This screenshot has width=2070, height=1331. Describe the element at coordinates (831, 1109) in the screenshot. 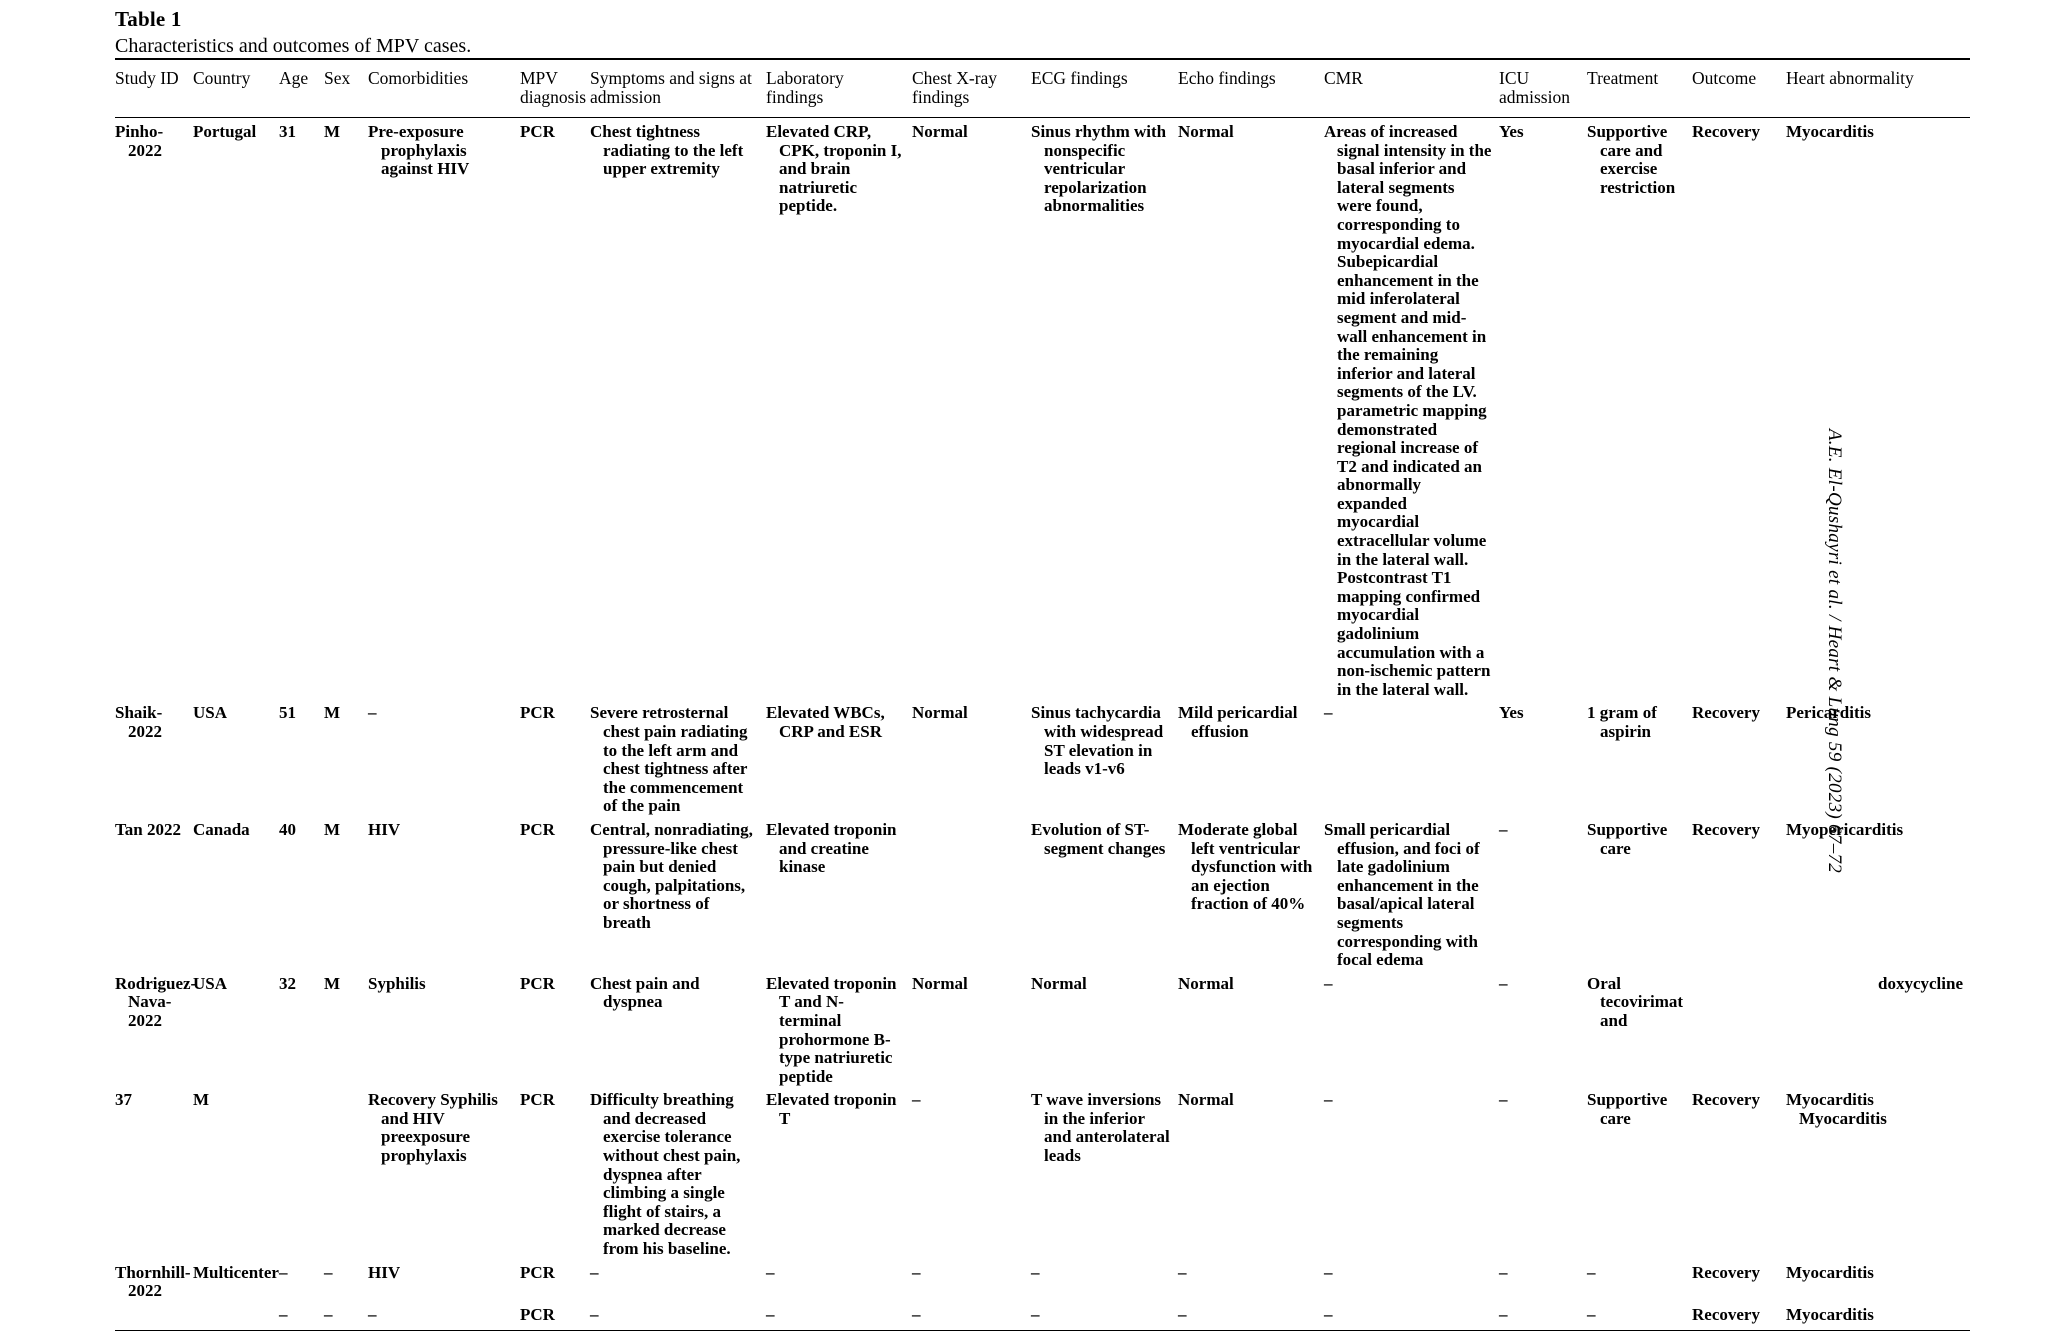

I see `cell-laboratory: Elevated troponin T` at that location.